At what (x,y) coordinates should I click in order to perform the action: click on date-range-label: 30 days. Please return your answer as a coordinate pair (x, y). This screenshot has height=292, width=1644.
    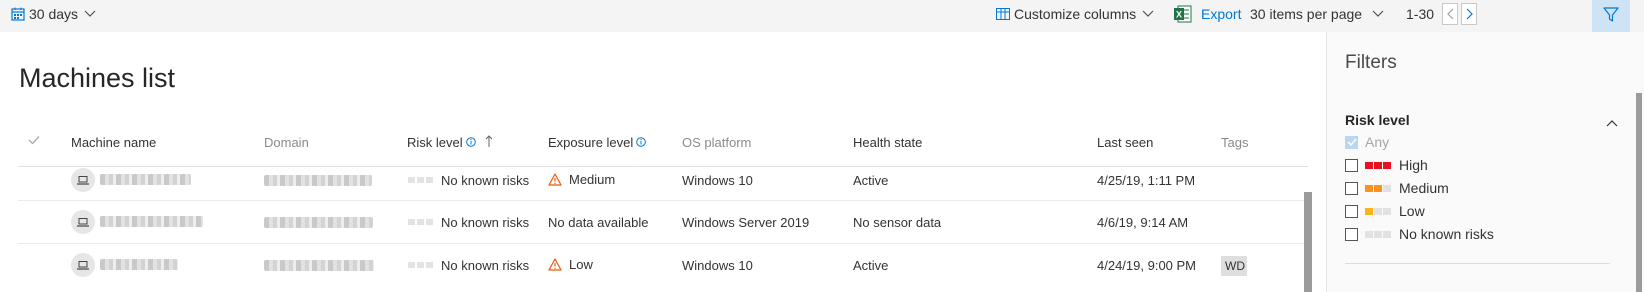
    Looking at the image, I should click on (54, 14).